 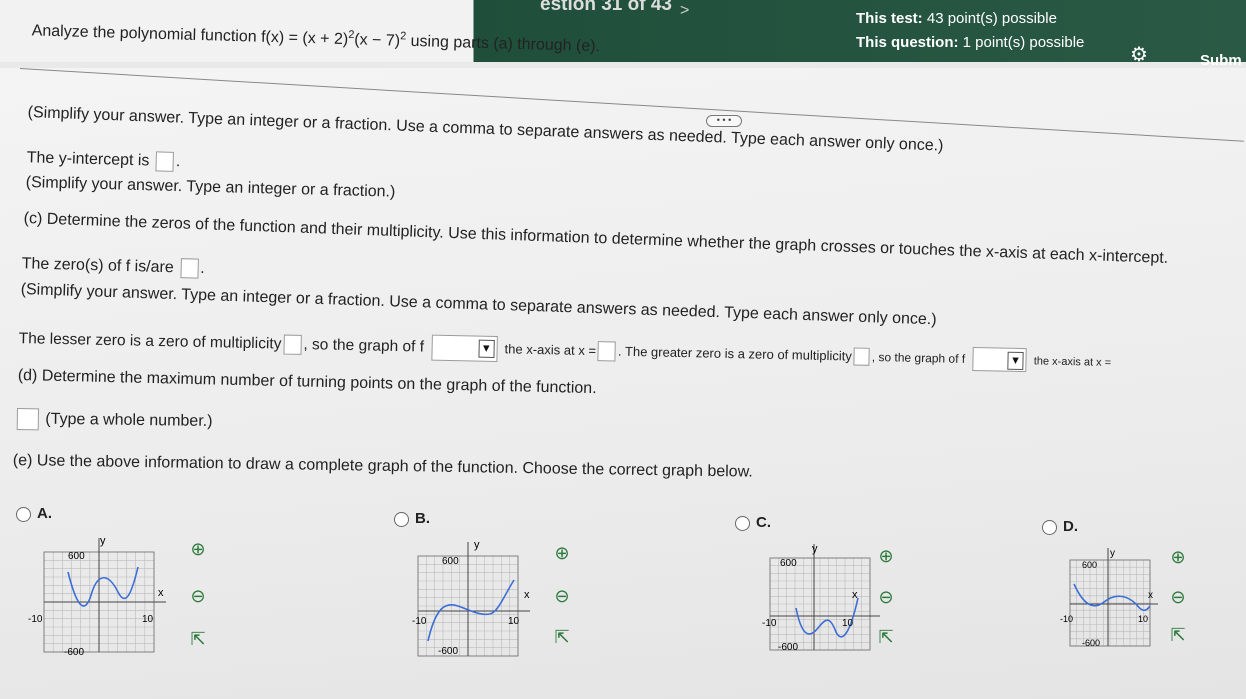 What do you see at coordinates (742, 523) in the screenshot?
I see `radio-c` at bounding box center [742, 523].